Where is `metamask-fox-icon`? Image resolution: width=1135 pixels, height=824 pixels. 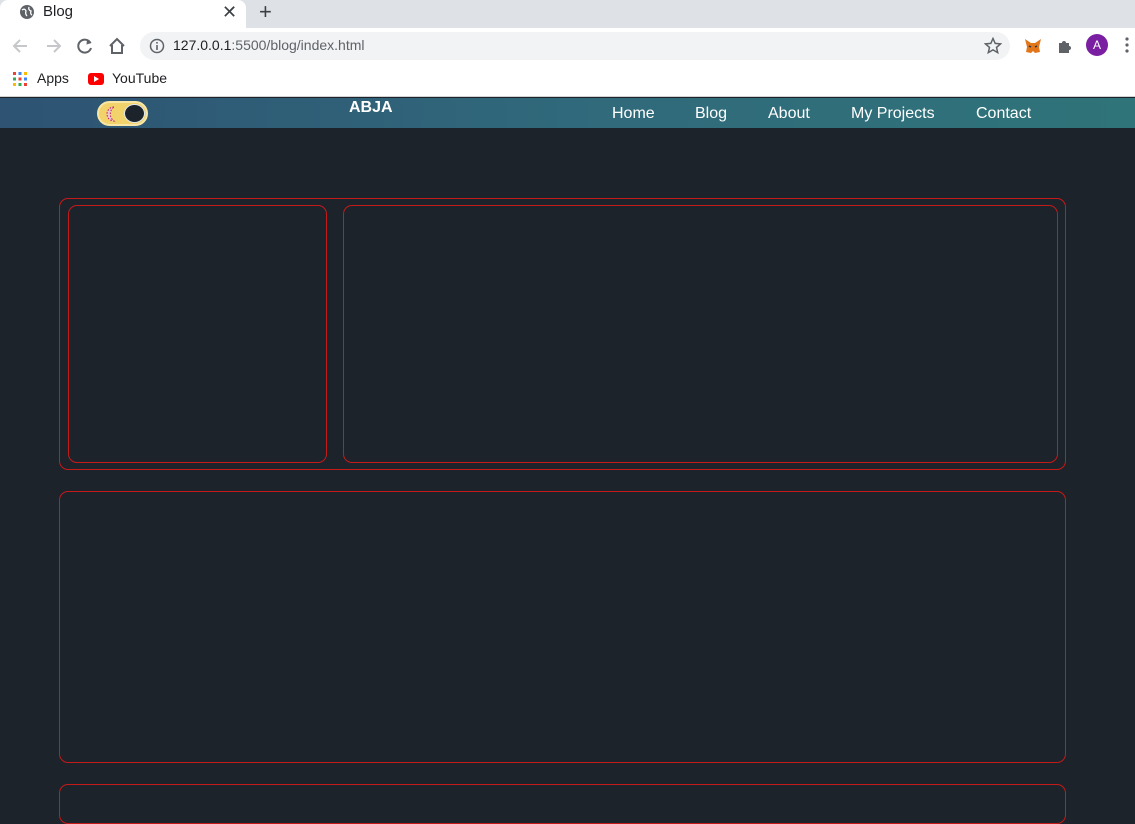 metamask-fox-icon is located at coordinates (1033, 46).